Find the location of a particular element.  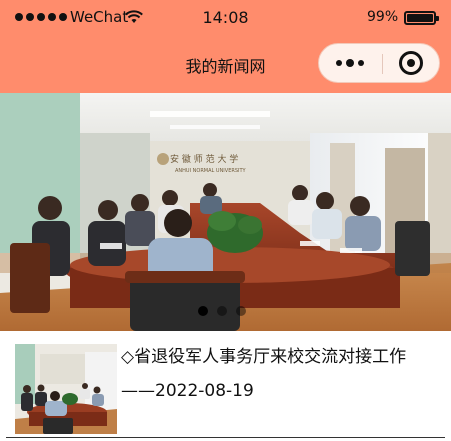

battery-icon is located at coordinates (421, 18).